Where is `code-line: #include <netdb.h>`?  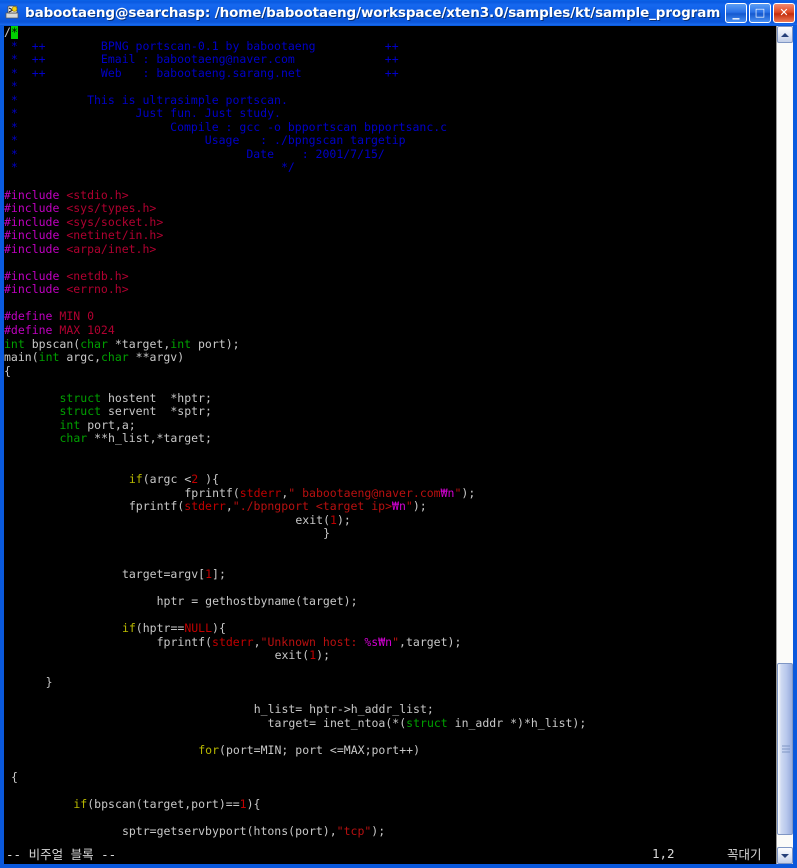
code-line: #include <netdb.h> is located at coordinates (66, 275).